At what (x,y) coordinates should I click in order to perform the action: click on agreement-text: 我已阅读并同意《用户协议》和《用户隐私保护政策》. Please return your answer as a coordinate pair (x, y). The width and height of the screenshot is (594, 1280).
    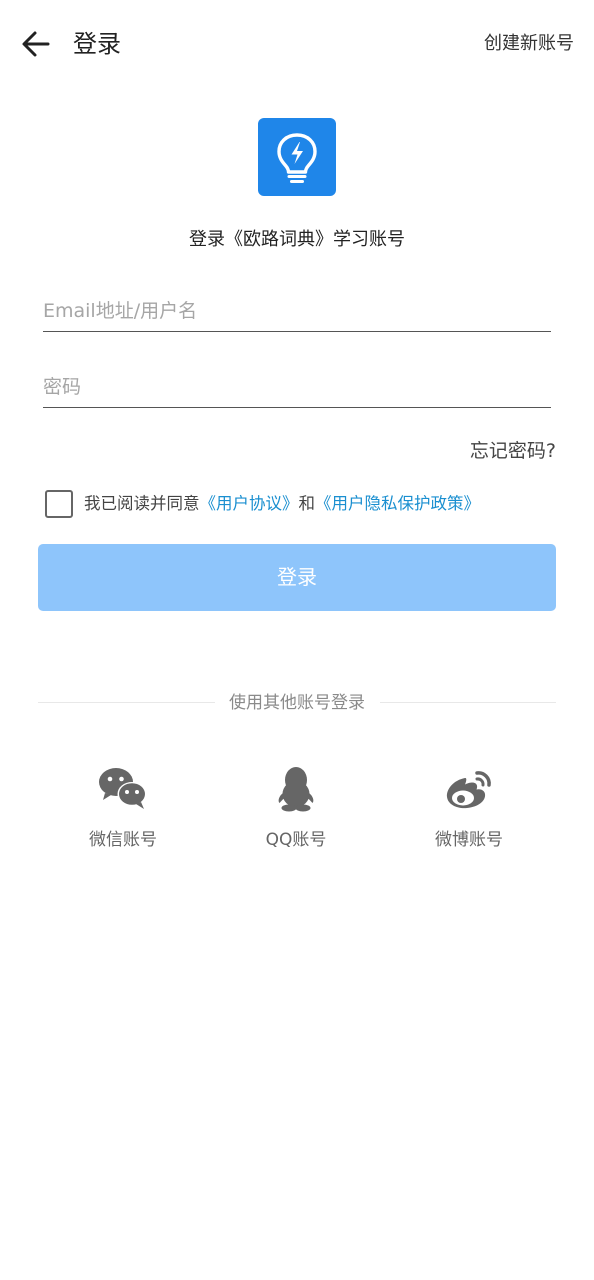
    Looking at the image, I should click on (282, 504).